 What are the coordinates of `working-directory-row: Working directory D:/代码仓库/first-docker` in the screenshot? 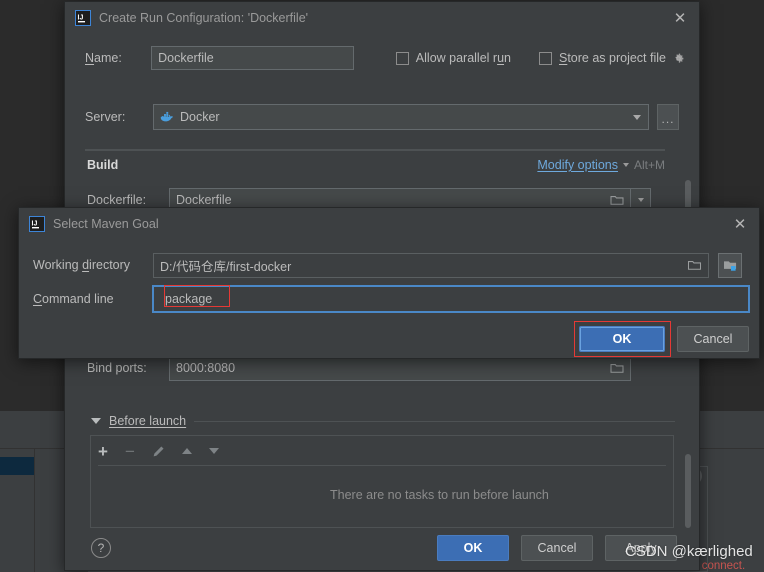 It's located at (391, 265).